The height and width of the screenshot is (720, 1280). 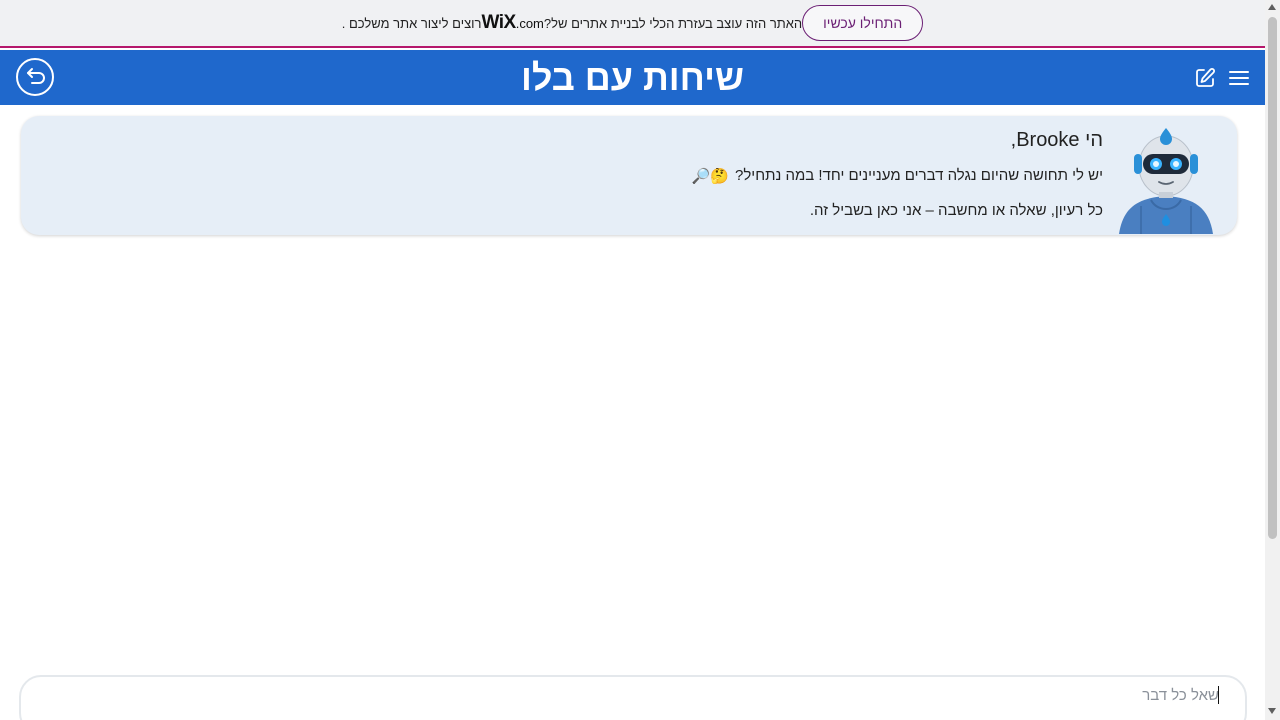 I want to click on chat-input-box, so click(x=633, y=697).